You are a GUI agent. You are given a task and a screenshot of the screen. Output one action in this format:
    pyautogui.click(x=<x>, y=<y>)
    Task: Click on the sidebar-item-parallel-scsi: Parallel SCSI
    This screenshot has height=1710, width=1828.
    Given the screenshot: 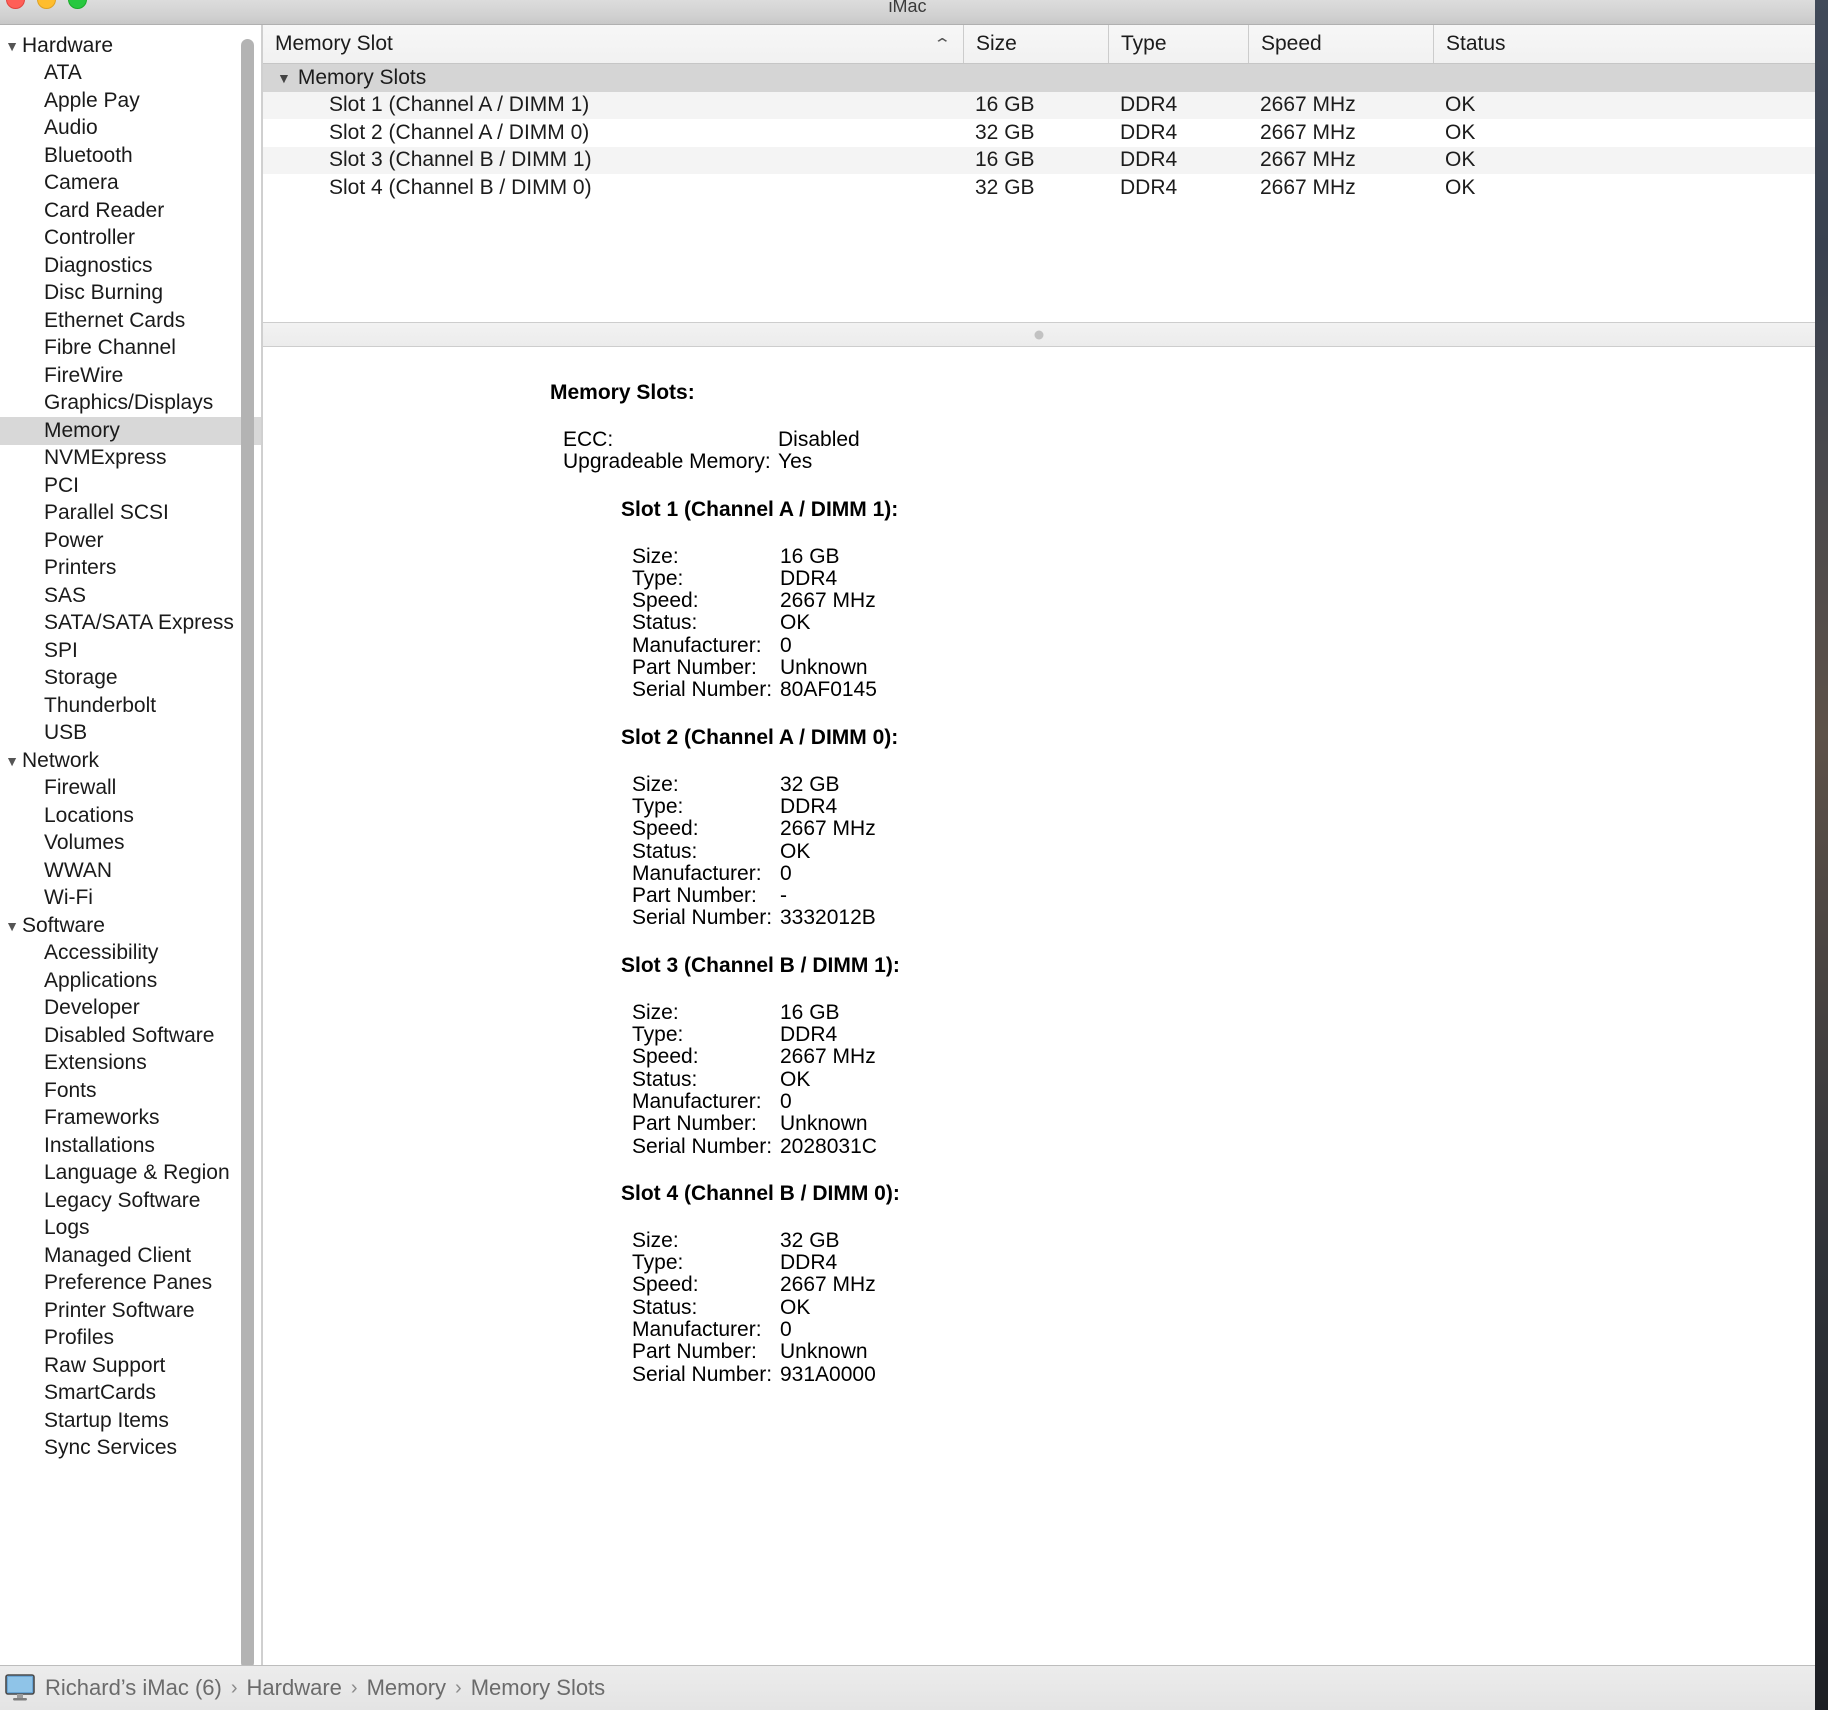 What is the action you would take?
    pyautogui.click(x=130, y=514)
    